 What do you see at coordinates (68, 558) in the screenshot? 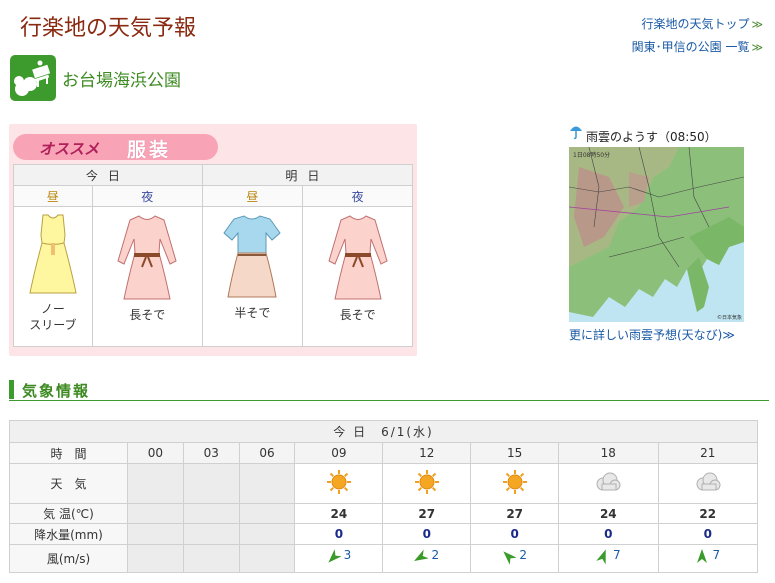
I see `row-label: 風(m/s)` at bounding box center [68, 558].